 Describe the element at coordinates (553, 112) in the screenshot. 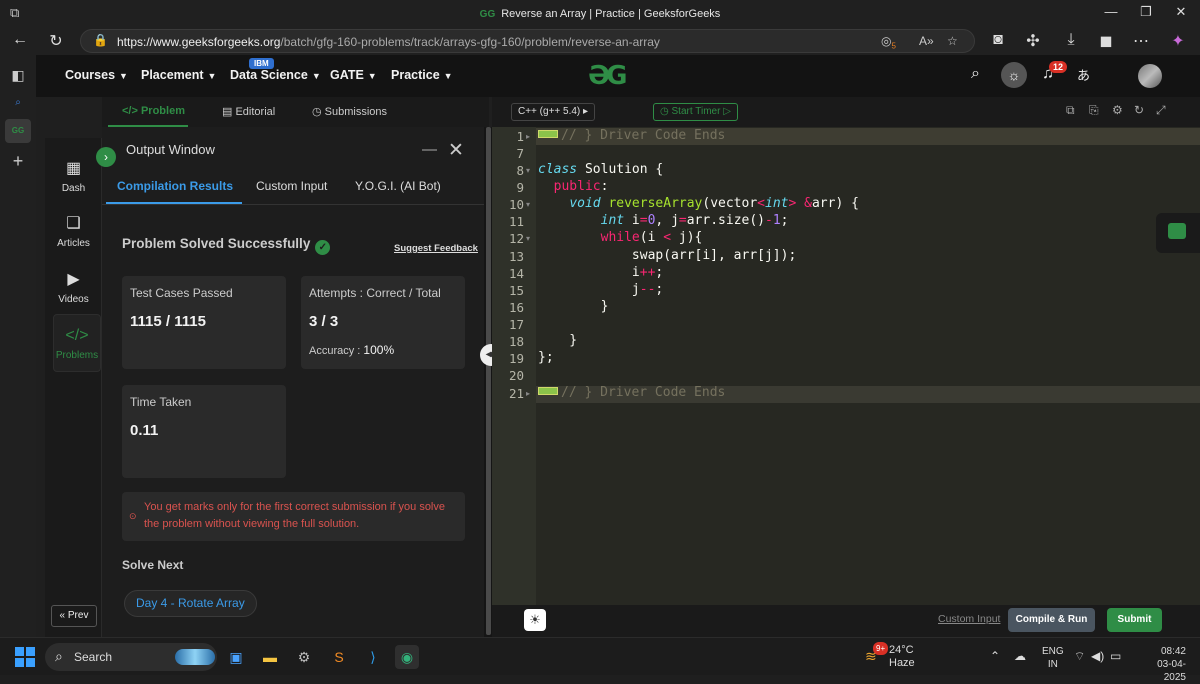

I see `language-select: C++ (g++ 5.4) ▸` at that location.